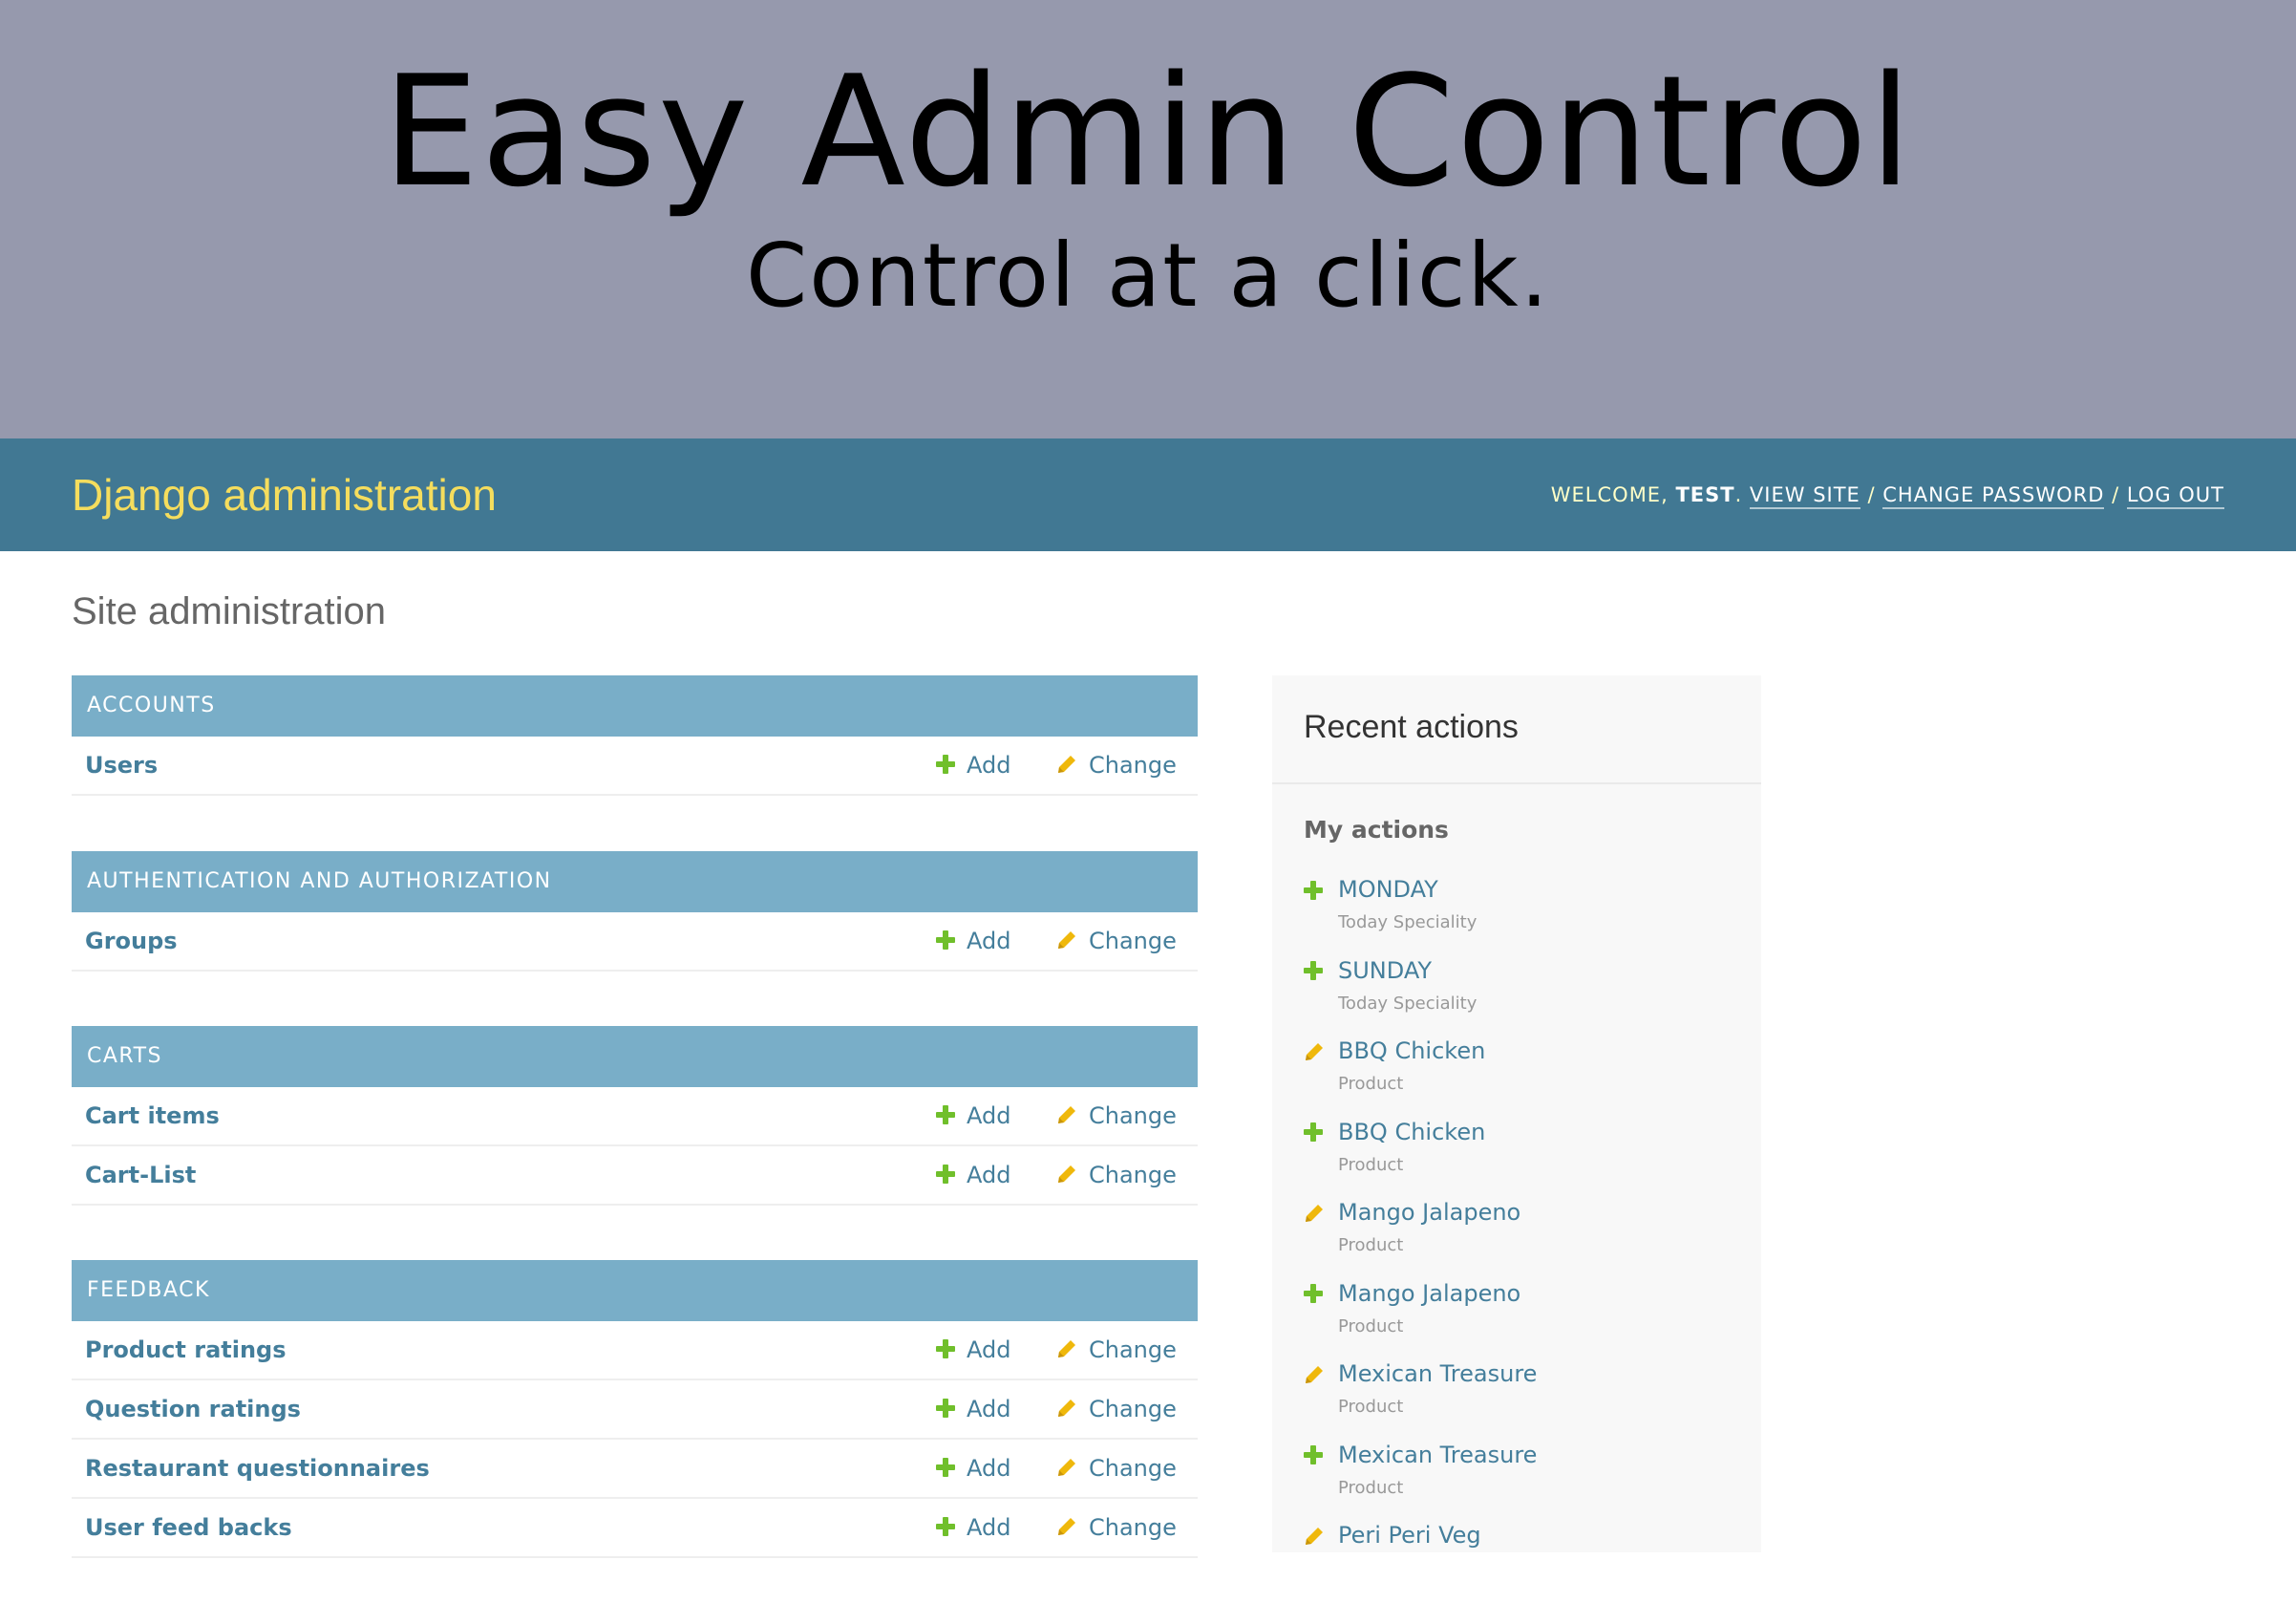 Image resolution: width=2296 pixels, height=1603 pixels. What do you see at coordinates (1705, 494) in the screenshot?
I see `username: TEST` at bounding box center [1705, 494].